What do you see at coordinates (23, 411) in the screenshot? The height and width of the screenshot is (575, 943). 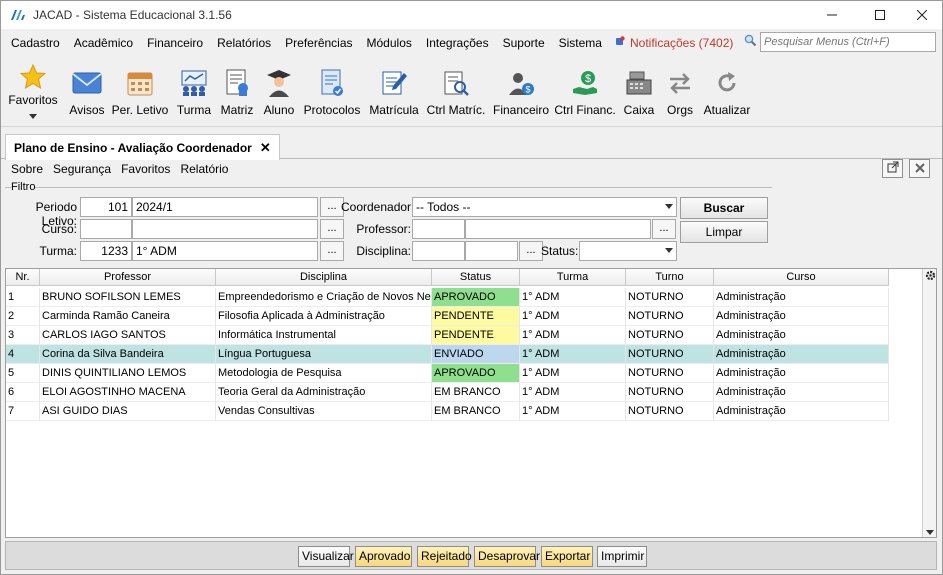 I see `cell-nr: 7` at bounding box center [23, 411].